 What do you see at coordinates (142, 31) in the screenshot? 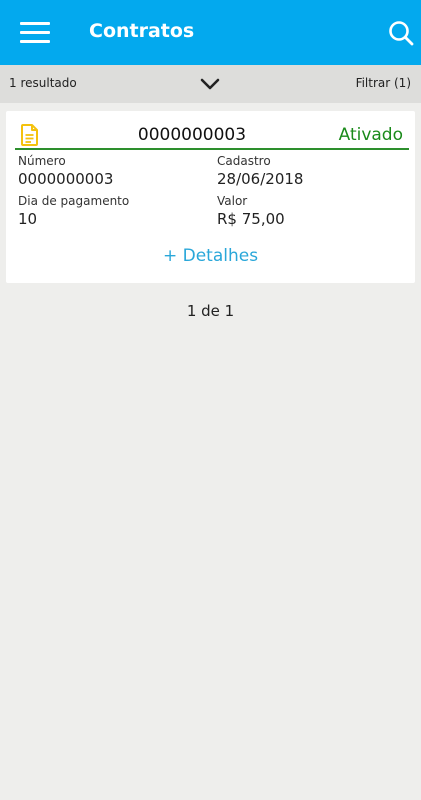
I see `page-title: Contratos` at bounding box center [142, 31].